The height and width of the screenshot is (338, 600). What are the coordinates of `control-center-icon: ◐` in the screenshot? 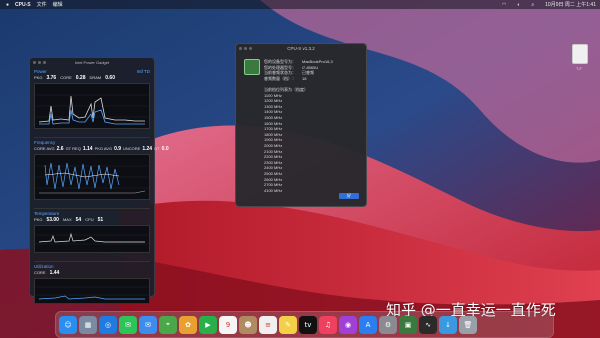 It's located at (518, 5).